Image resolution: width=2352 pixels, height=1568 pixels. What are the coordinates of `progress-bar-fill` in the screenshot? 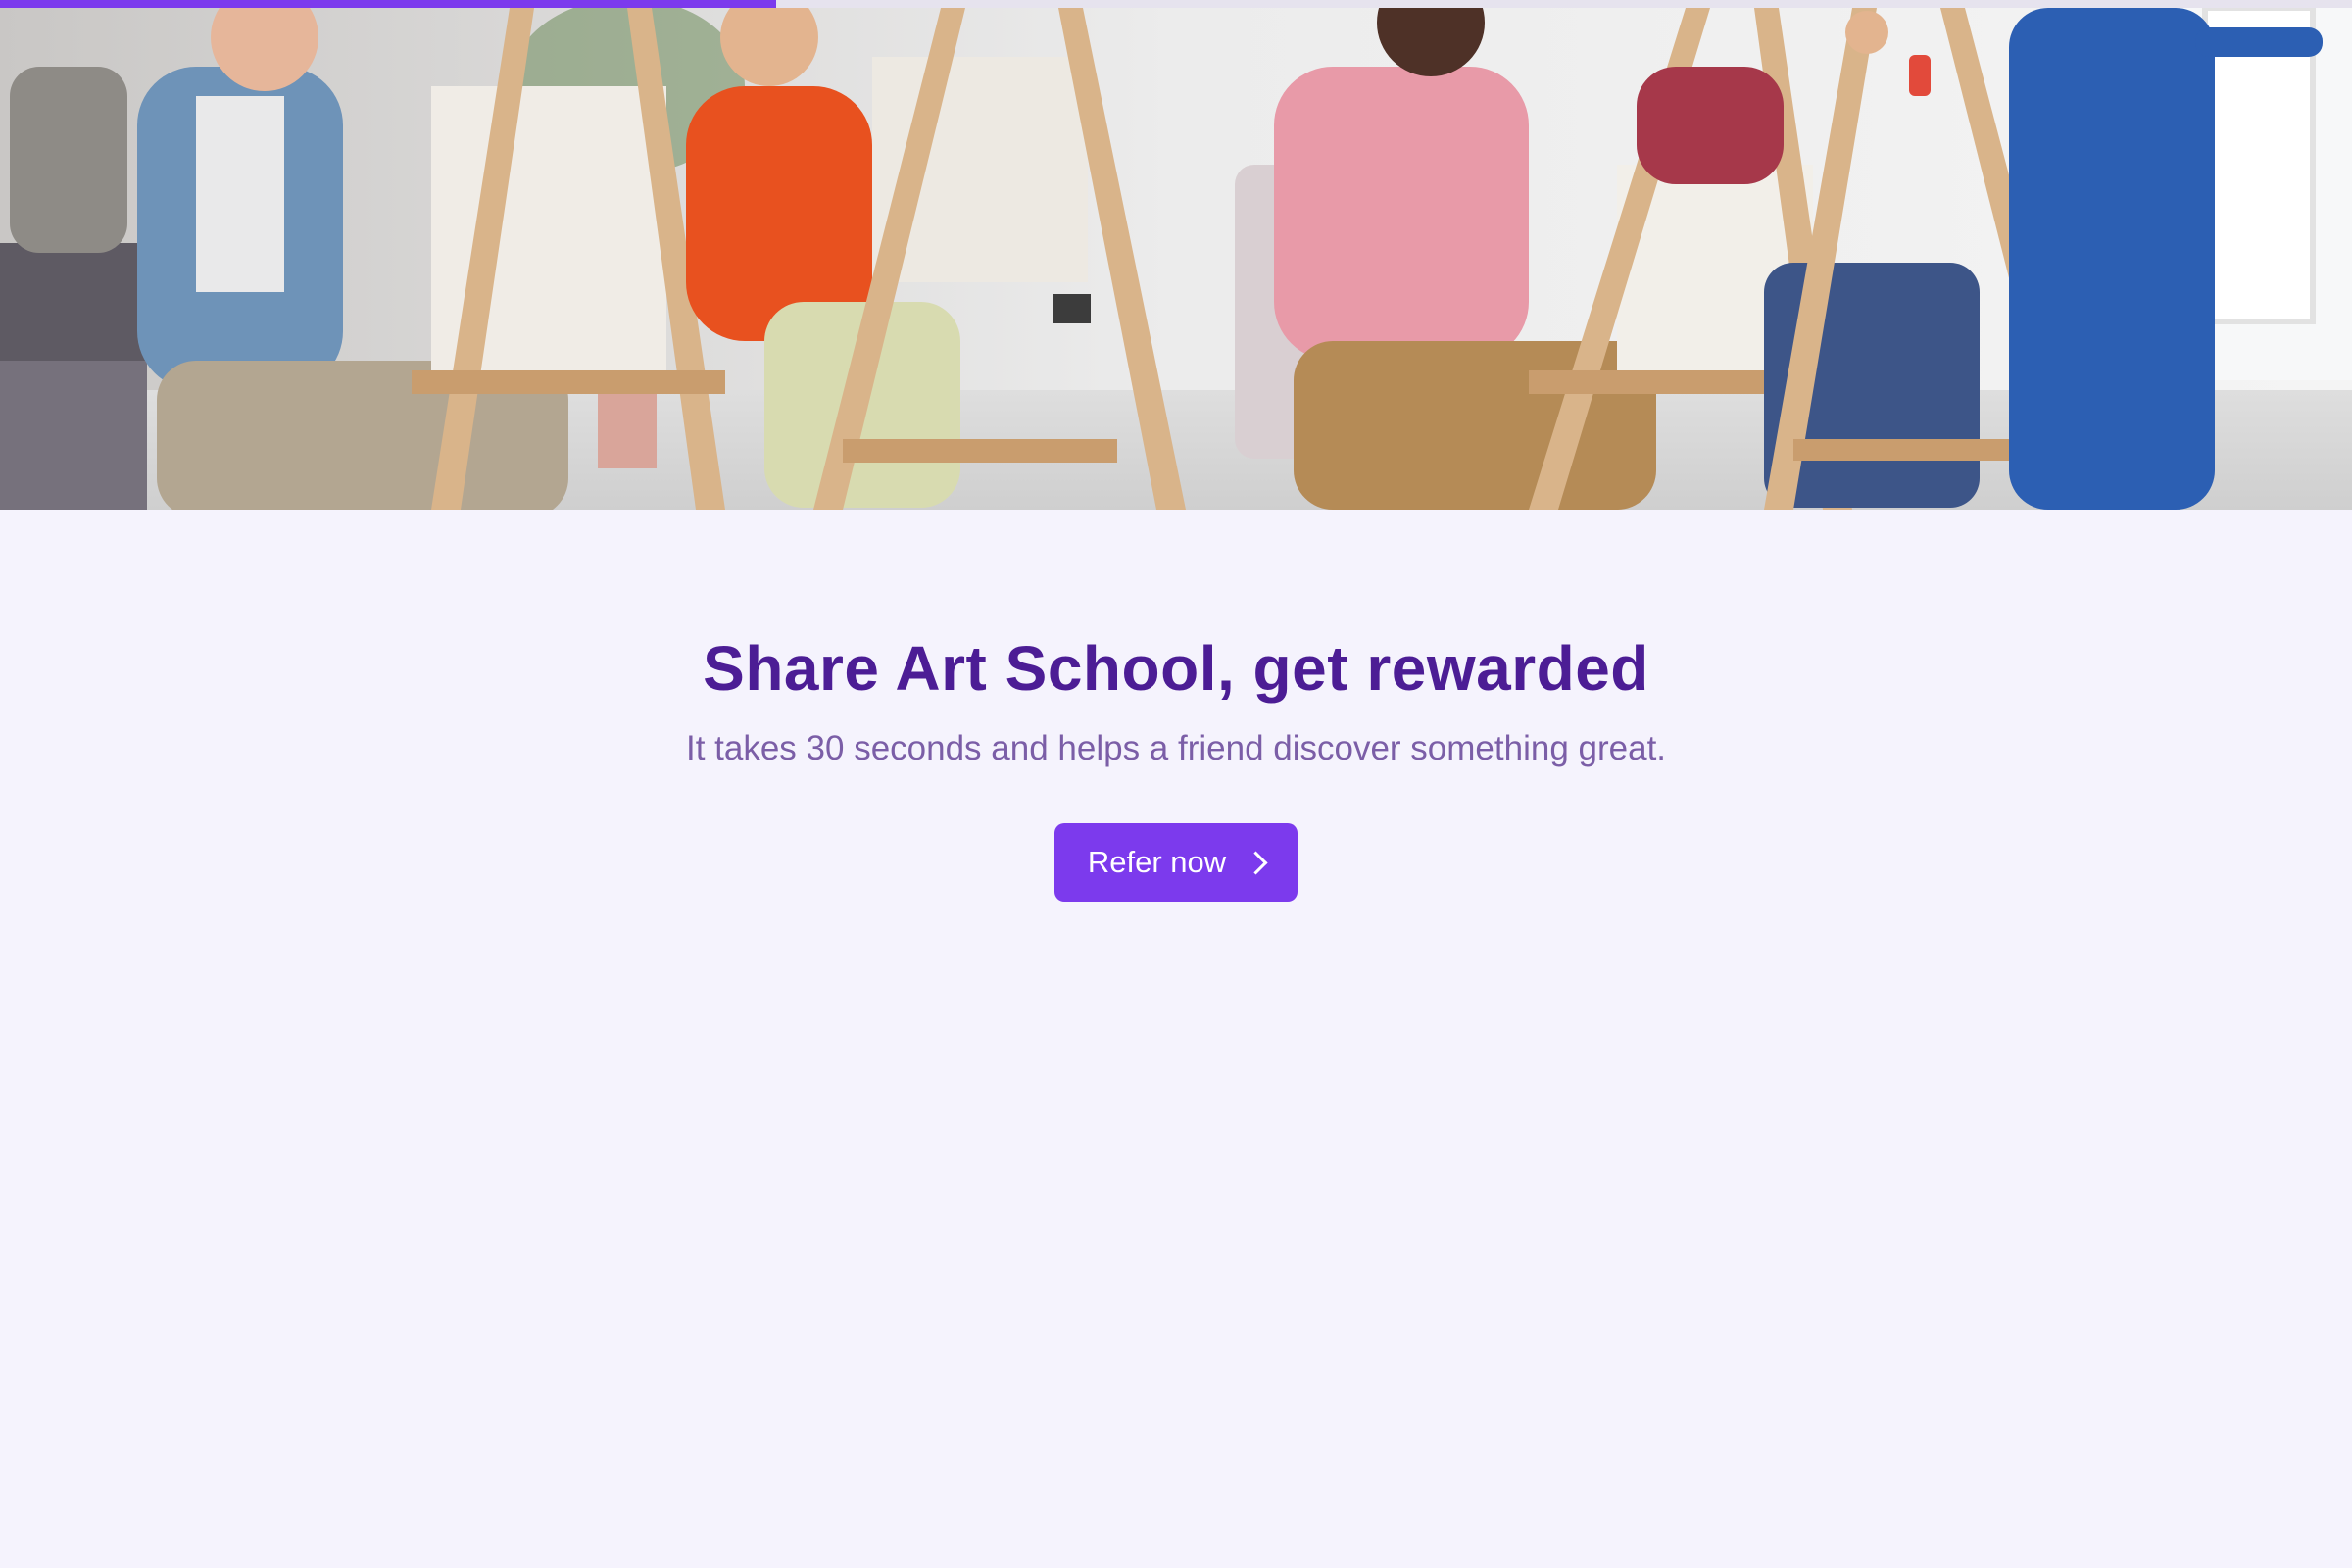 It's located at (388, 4).